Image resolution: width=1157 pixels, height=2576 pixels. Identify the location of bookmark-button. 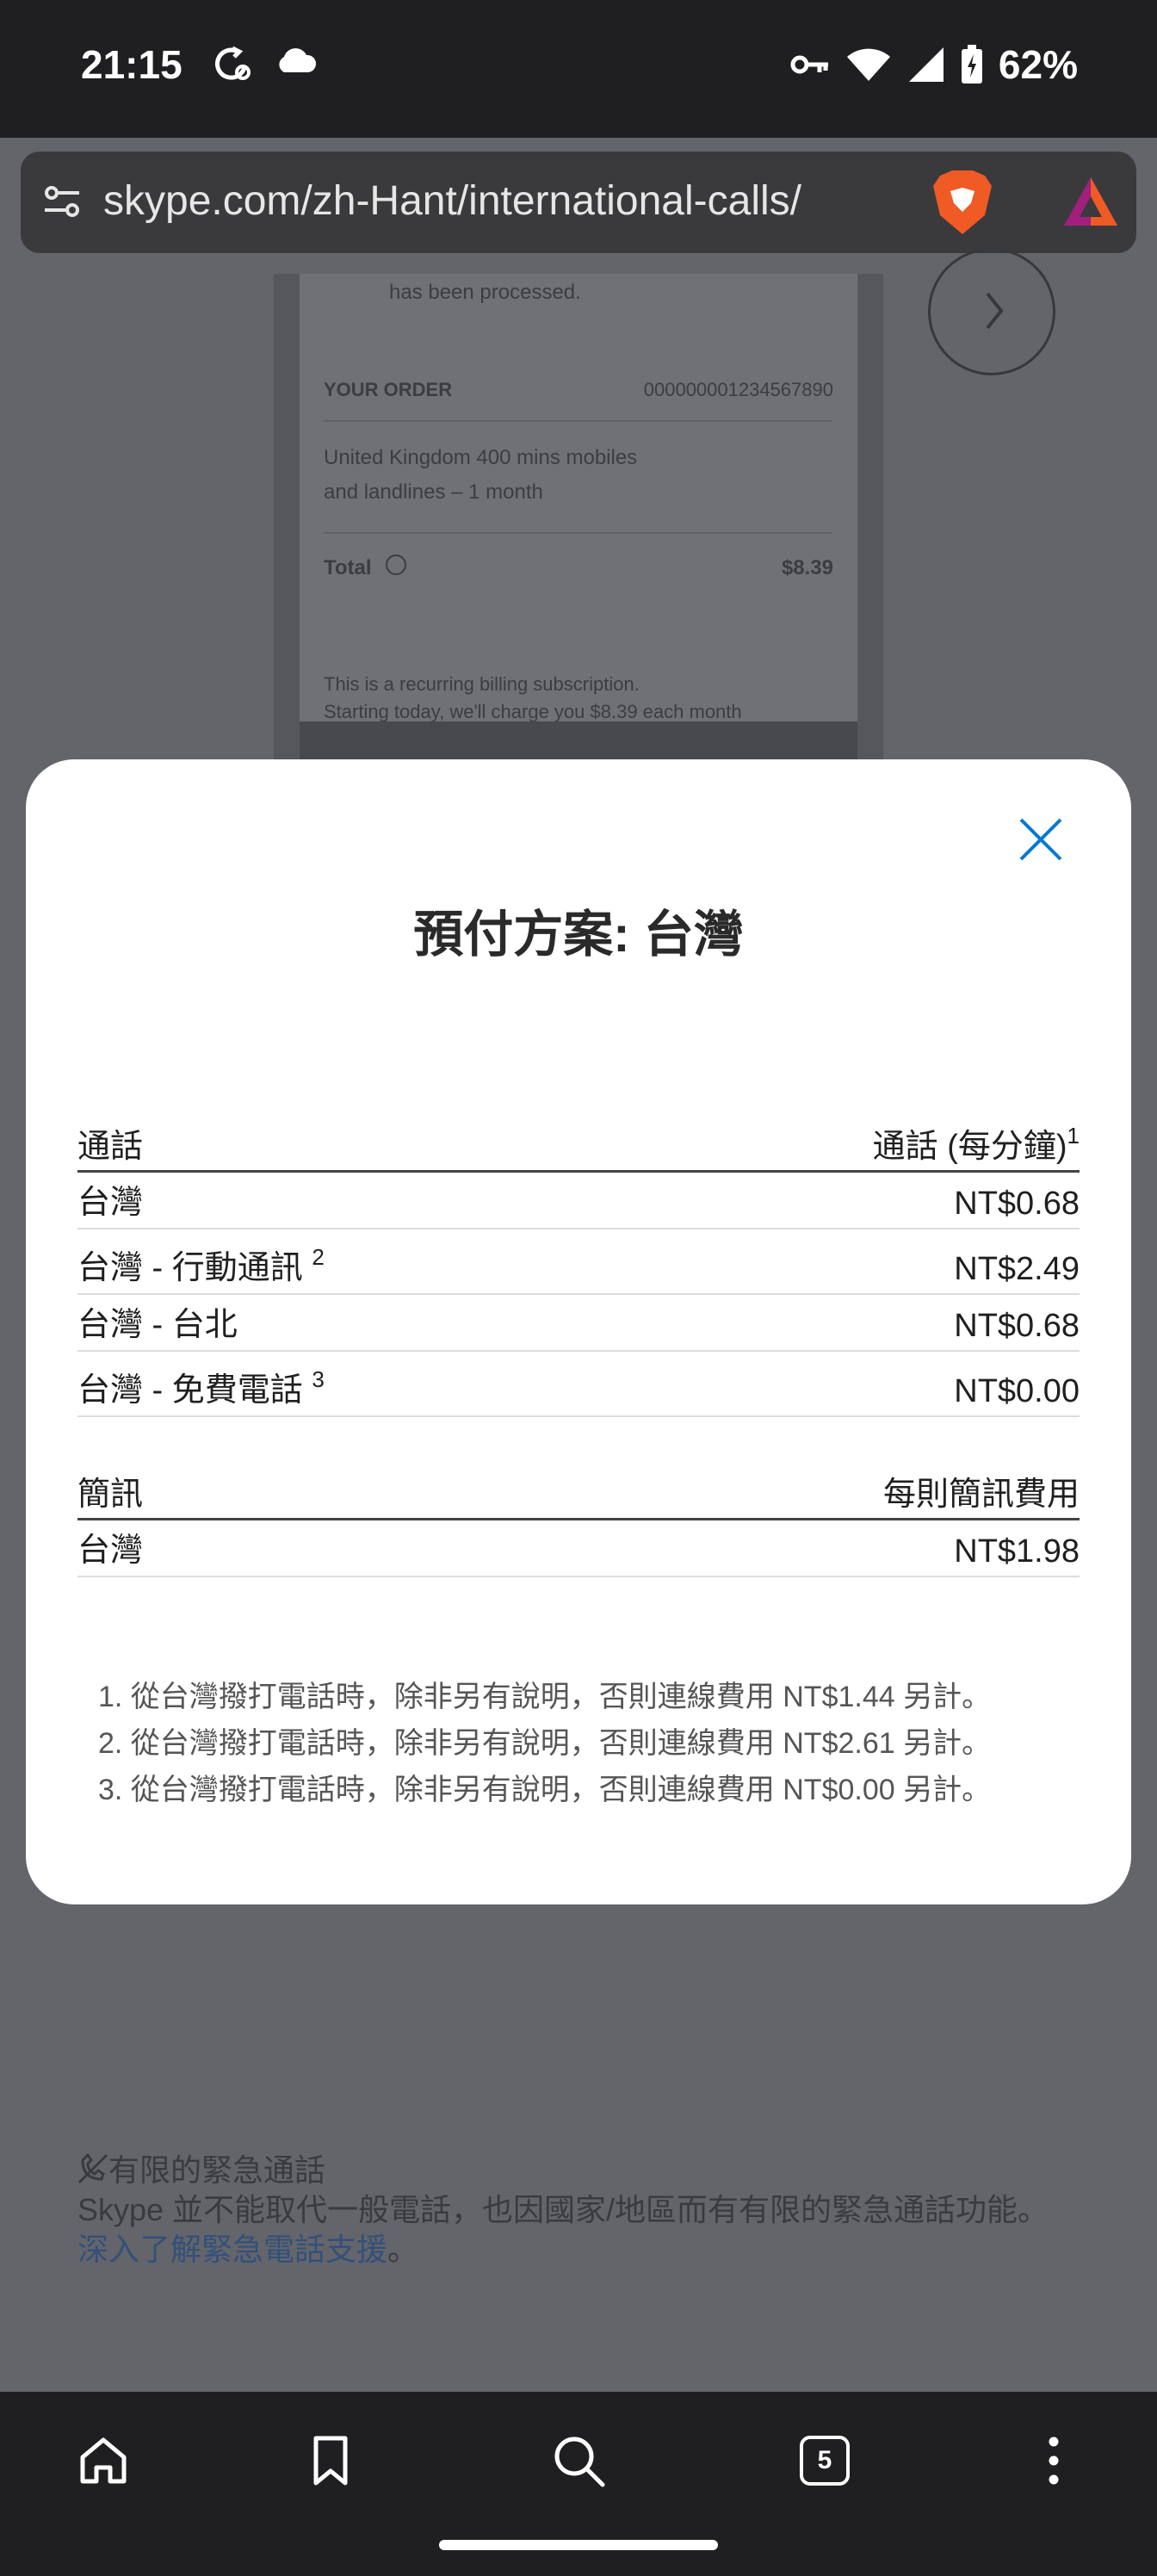
(330, 2460).